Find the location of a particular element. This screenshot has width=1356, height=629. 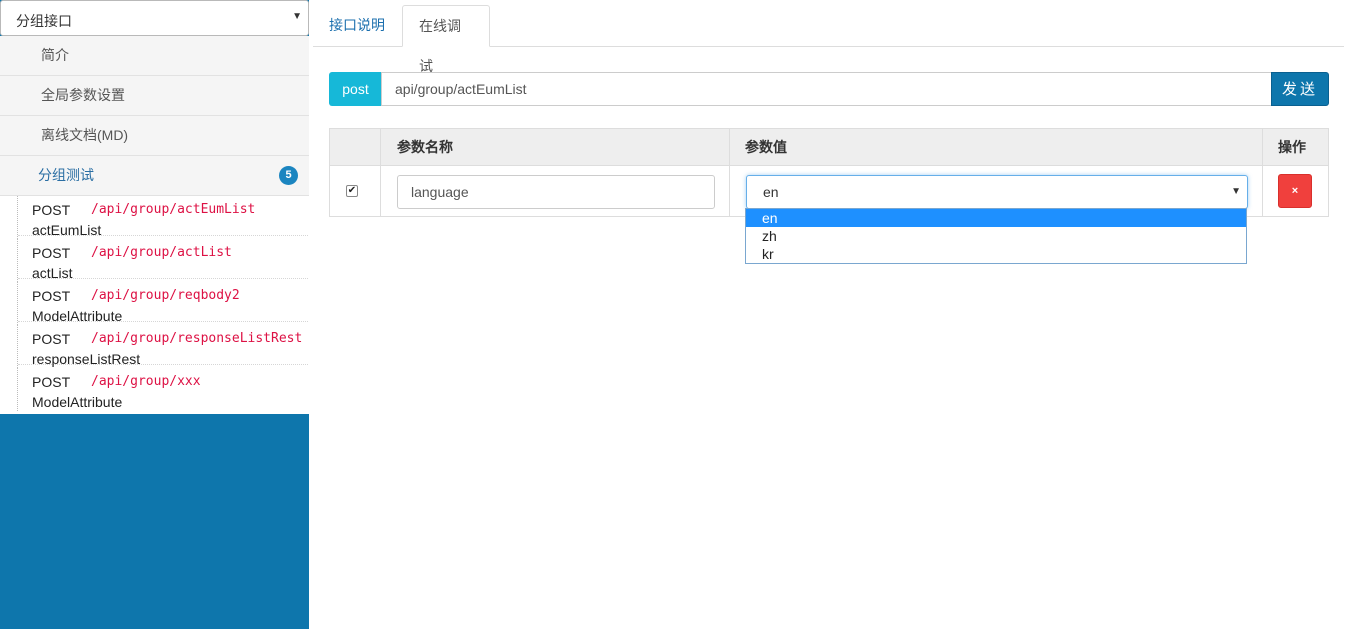

api-path: /api/group/actList is located at coordinates (161, 252).